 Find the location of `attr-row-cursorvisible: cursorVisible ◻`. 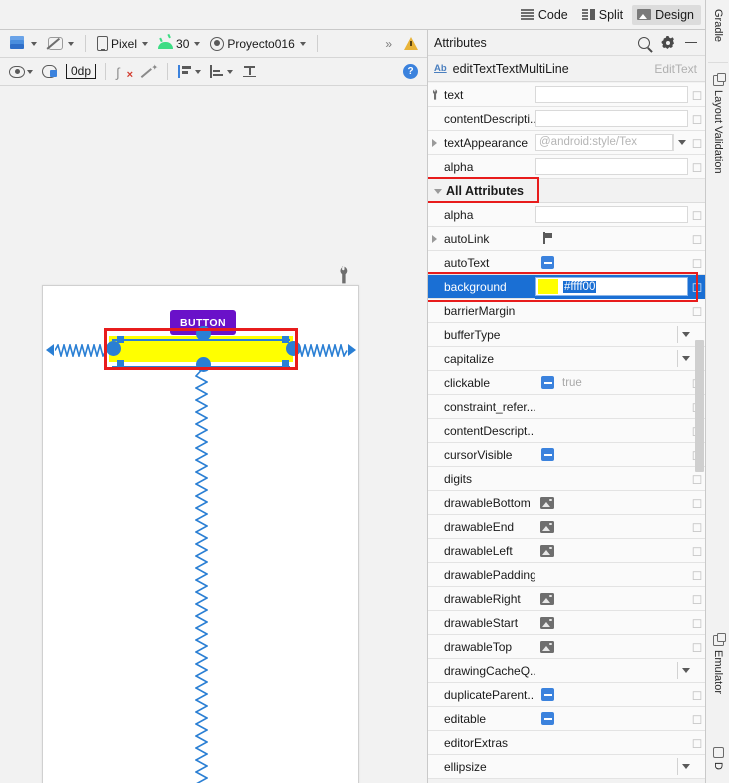

attr-row-cursorvisible: cursorVisible ◻ is located at coordinates (567, 455).